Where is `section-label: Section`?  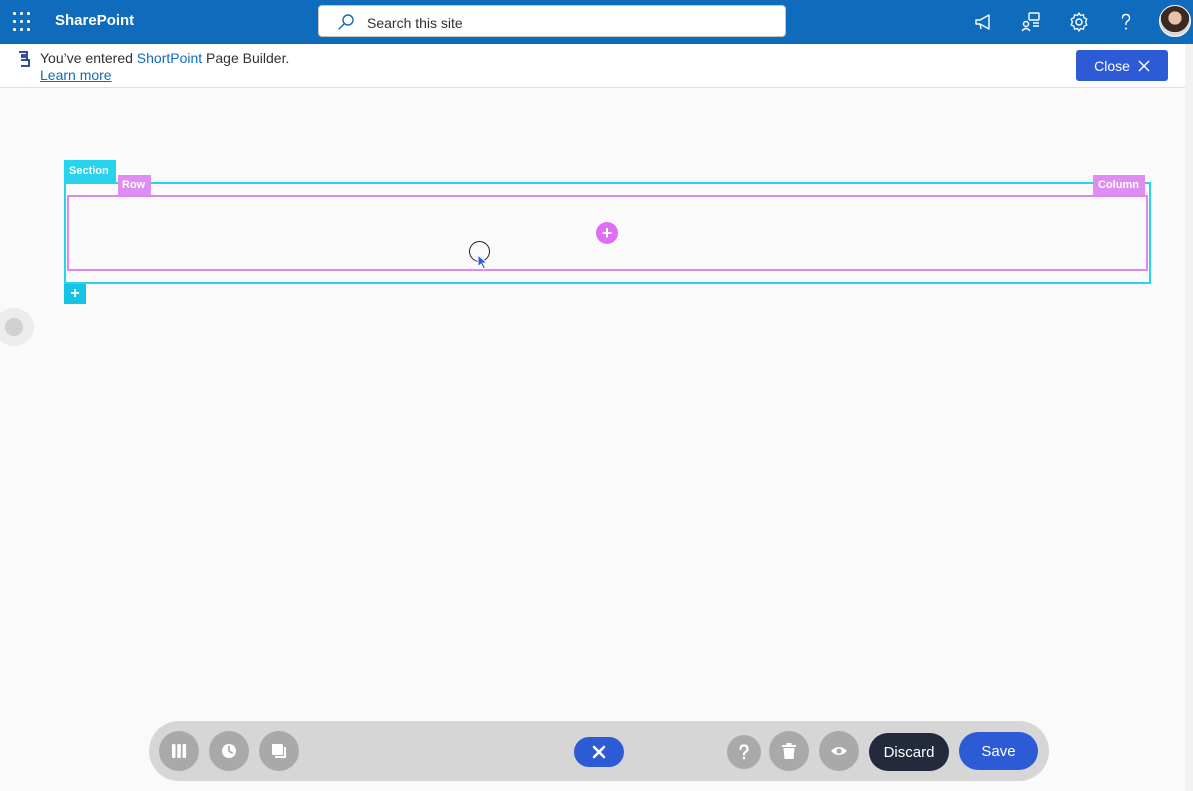
section-label: Section is located at coordinates (90, 171).